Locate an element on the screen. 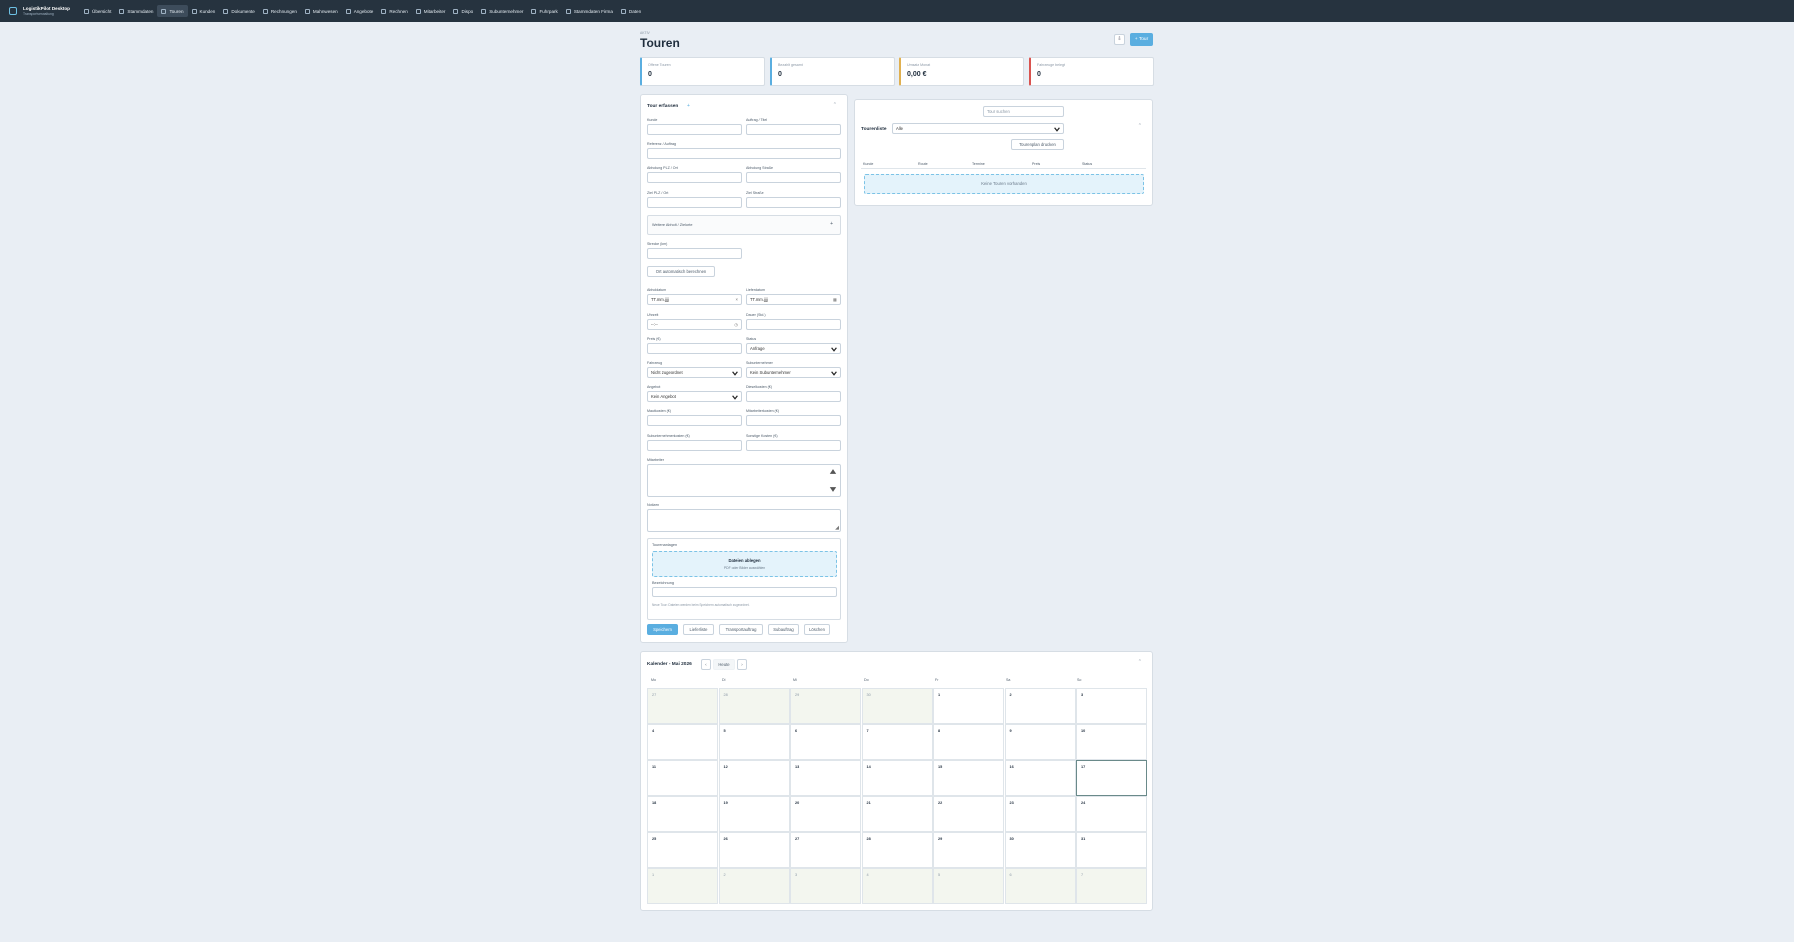  calendar-day-cell: 8 is located at coordinates (968, 742).